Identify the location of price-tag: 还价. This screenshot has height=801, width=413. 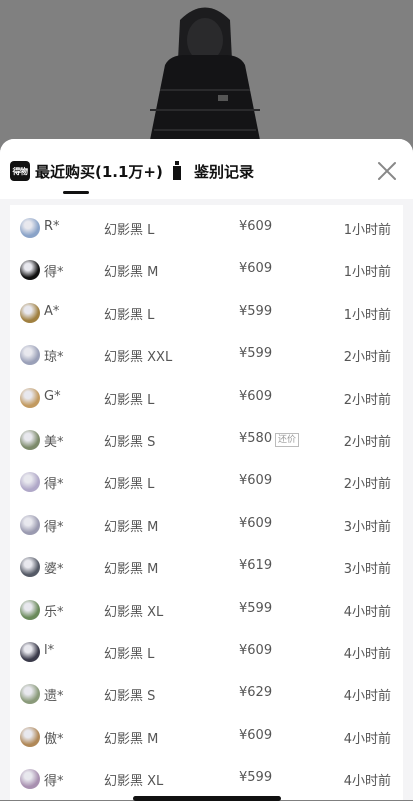
(287, 440).